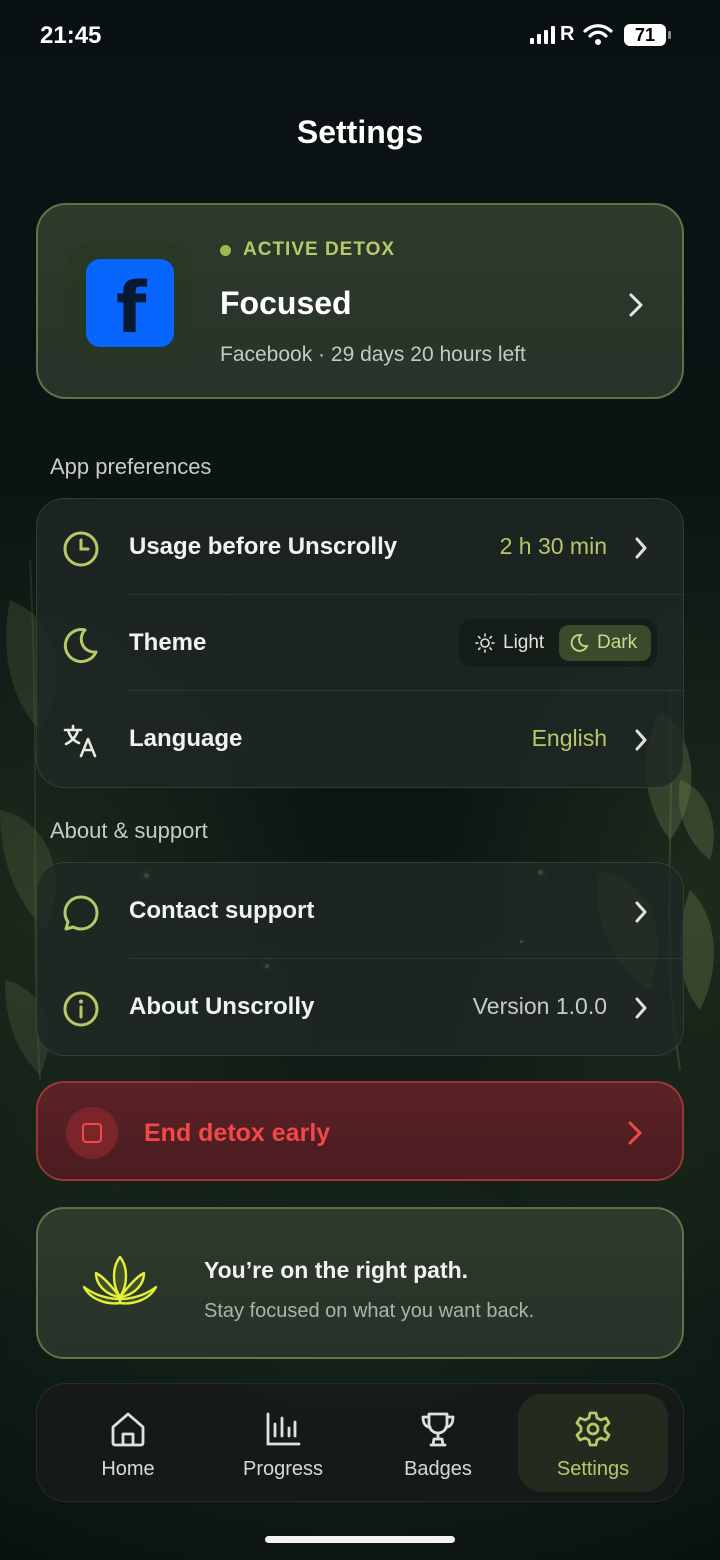 The height and width of the screenshot is (1560, 720). Describe the element at coordinates (617, 642) in the screenshot. I see `theme-dark-label: Dark` at that location.